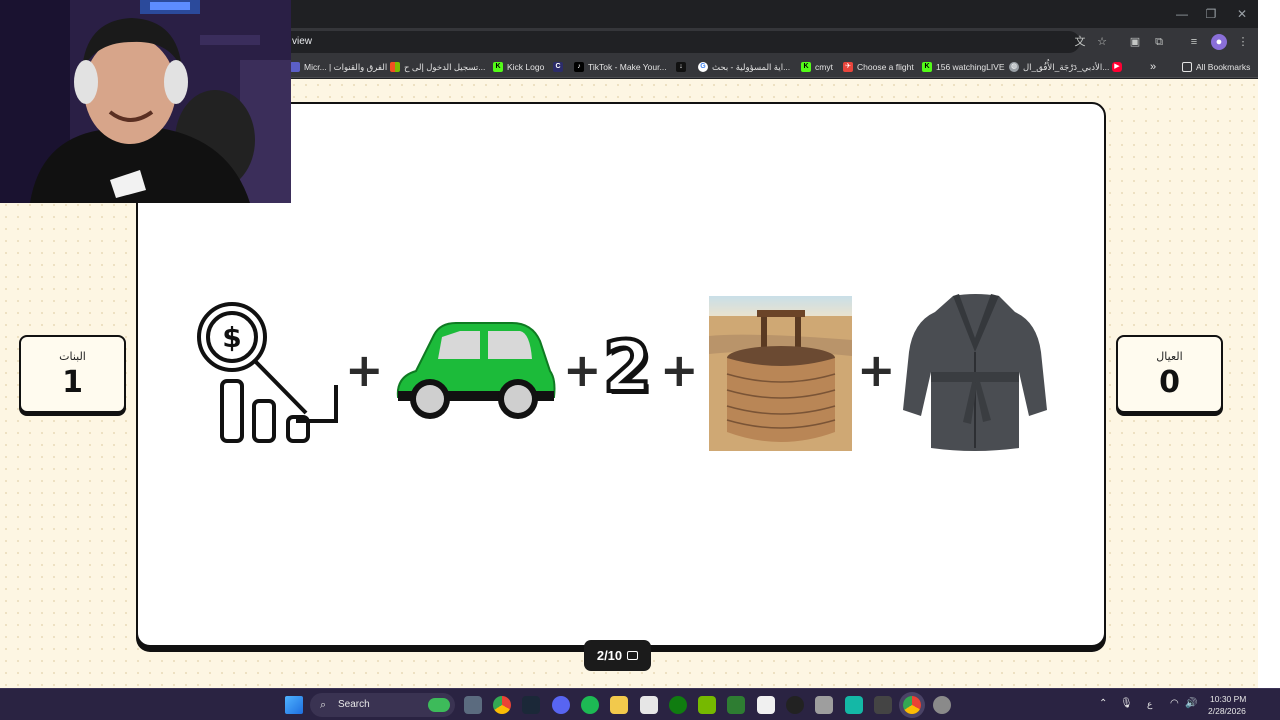 The width and height of the screenshot is (1280, 720). What do you see at coordinates (619, 705) in the screenshot?
I see `file-explorer-icon` at bounding box center [619, 705].